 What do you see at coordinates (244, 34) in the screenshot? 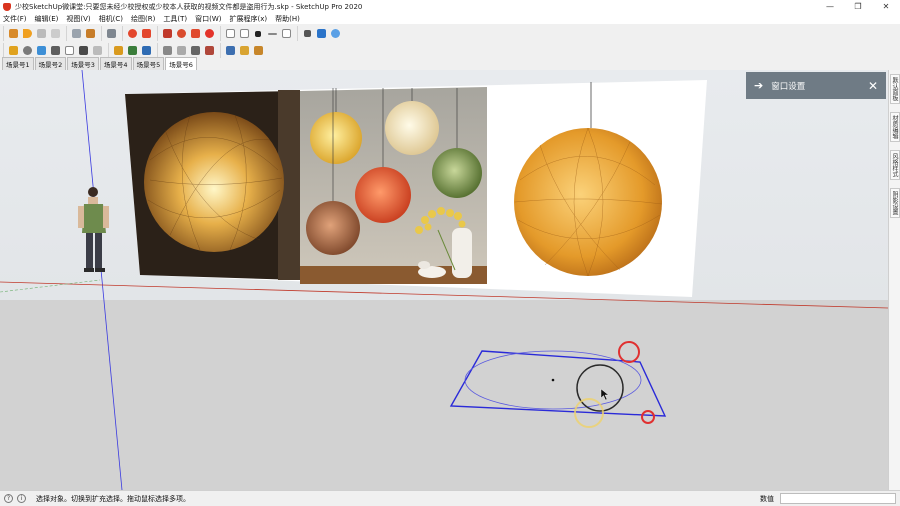
I see `open-folder-icon` at bounding box center [244, 34].